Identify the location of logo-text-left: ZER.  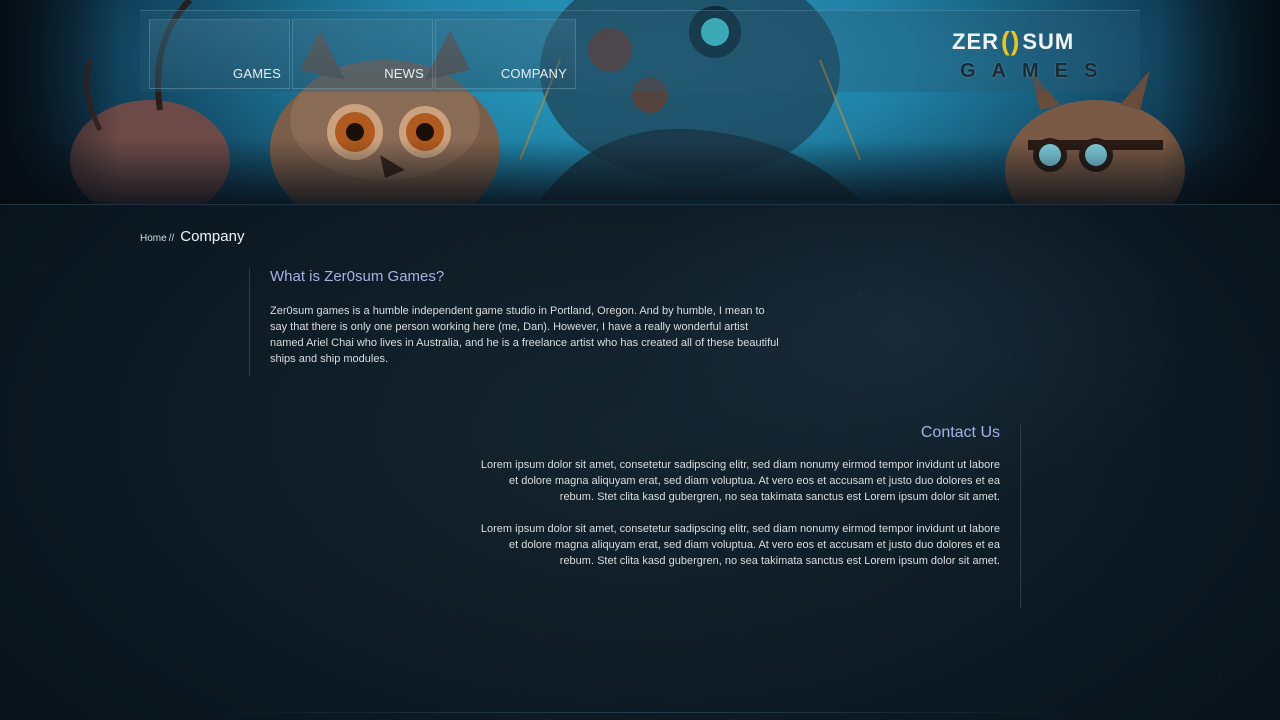
(975, 41).